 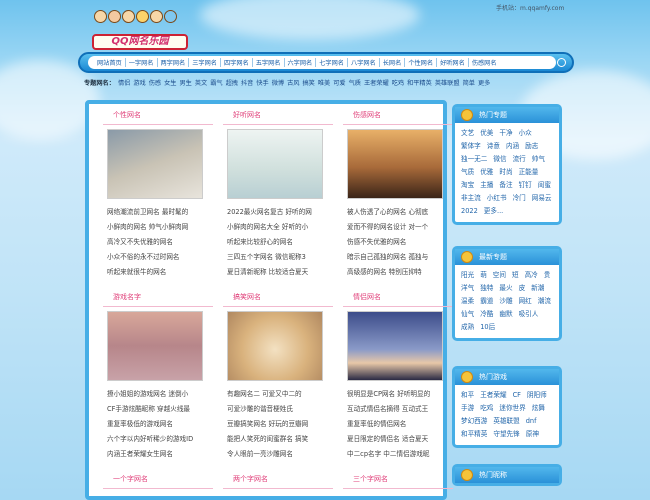 I want to click on sidebar-tag-link: 吸引人, so click(x=529, y=314).